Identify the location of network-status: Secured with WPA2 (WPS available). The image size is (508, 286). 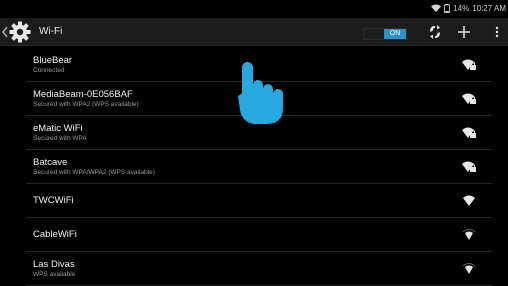
(86, 104).